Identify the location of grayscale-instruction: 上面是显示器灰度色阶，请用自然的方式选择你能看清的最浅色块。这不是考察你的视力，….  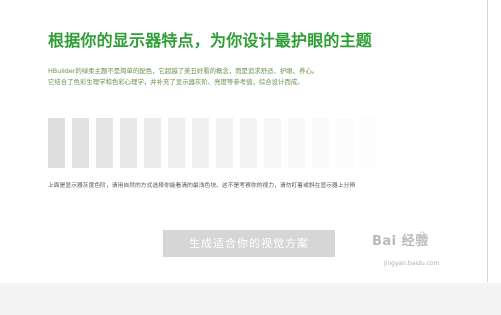
(202, 186).